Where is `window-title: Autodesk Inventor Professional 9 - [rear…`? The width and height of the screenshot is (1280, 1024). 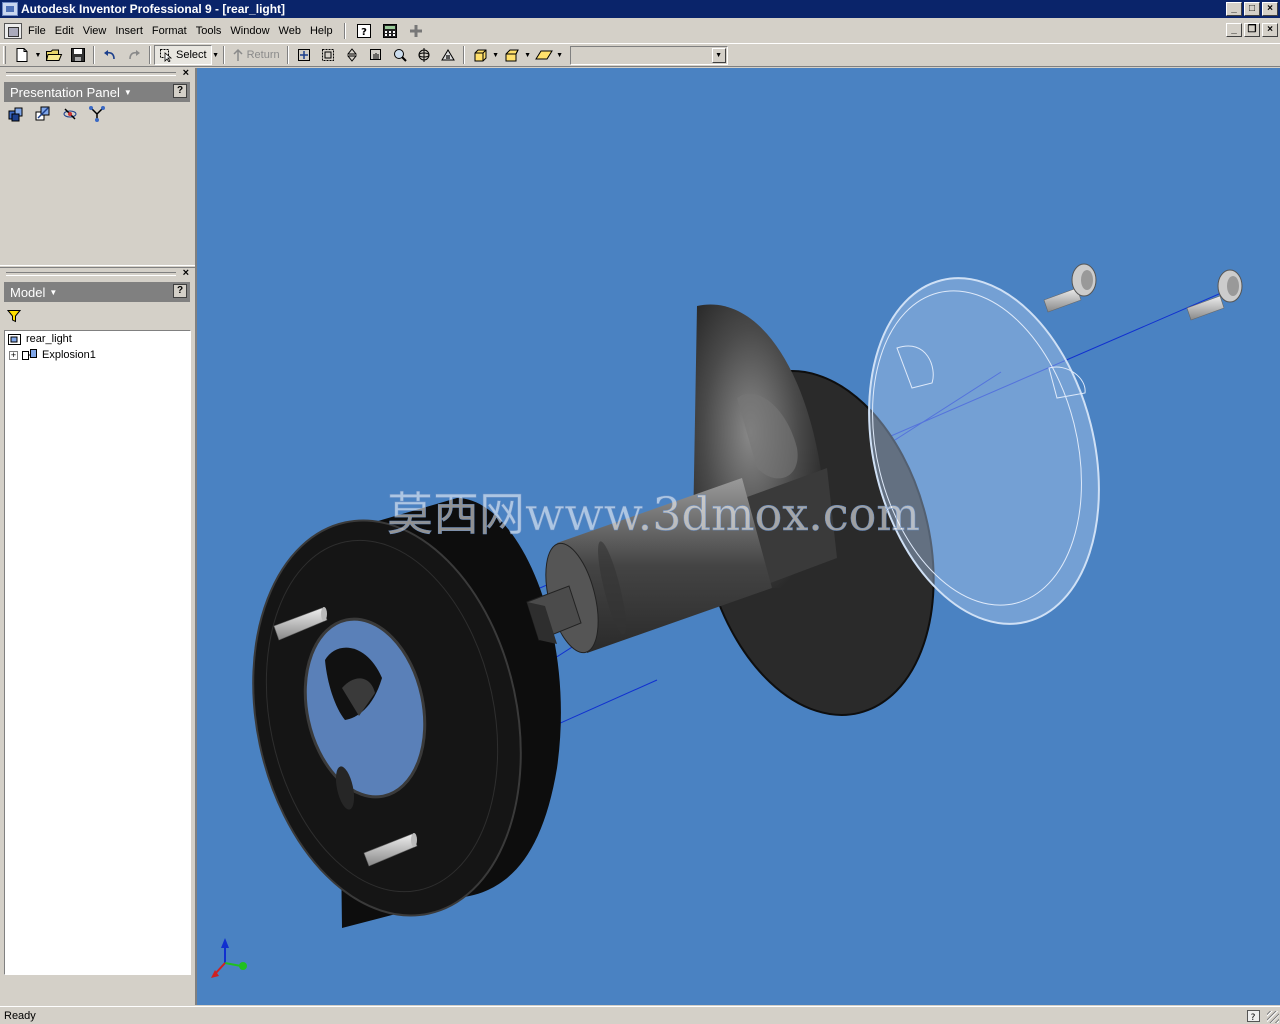
window-title: Autodesk Inventor Professional 9 - [rear… is located at coordinates (153, 9).